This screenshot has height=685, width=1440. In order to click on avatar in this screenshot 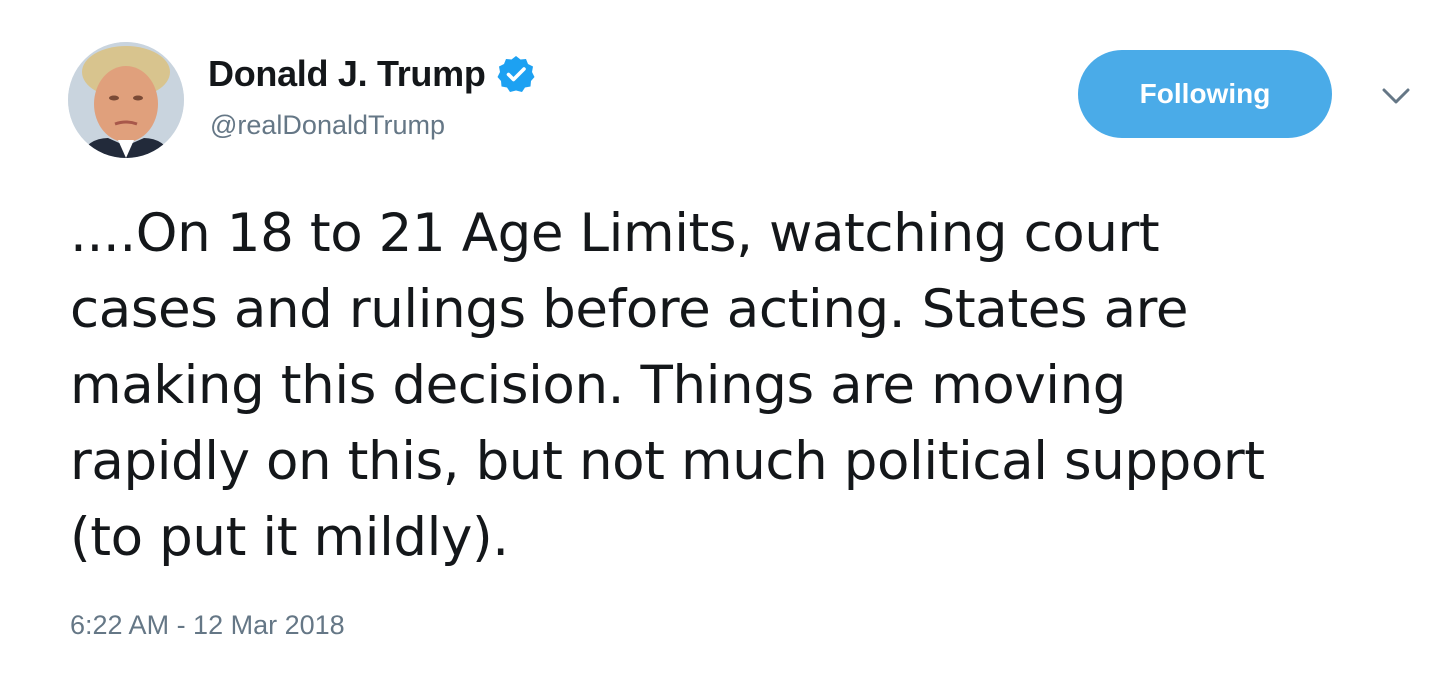, I will do `click(126, 100)`.